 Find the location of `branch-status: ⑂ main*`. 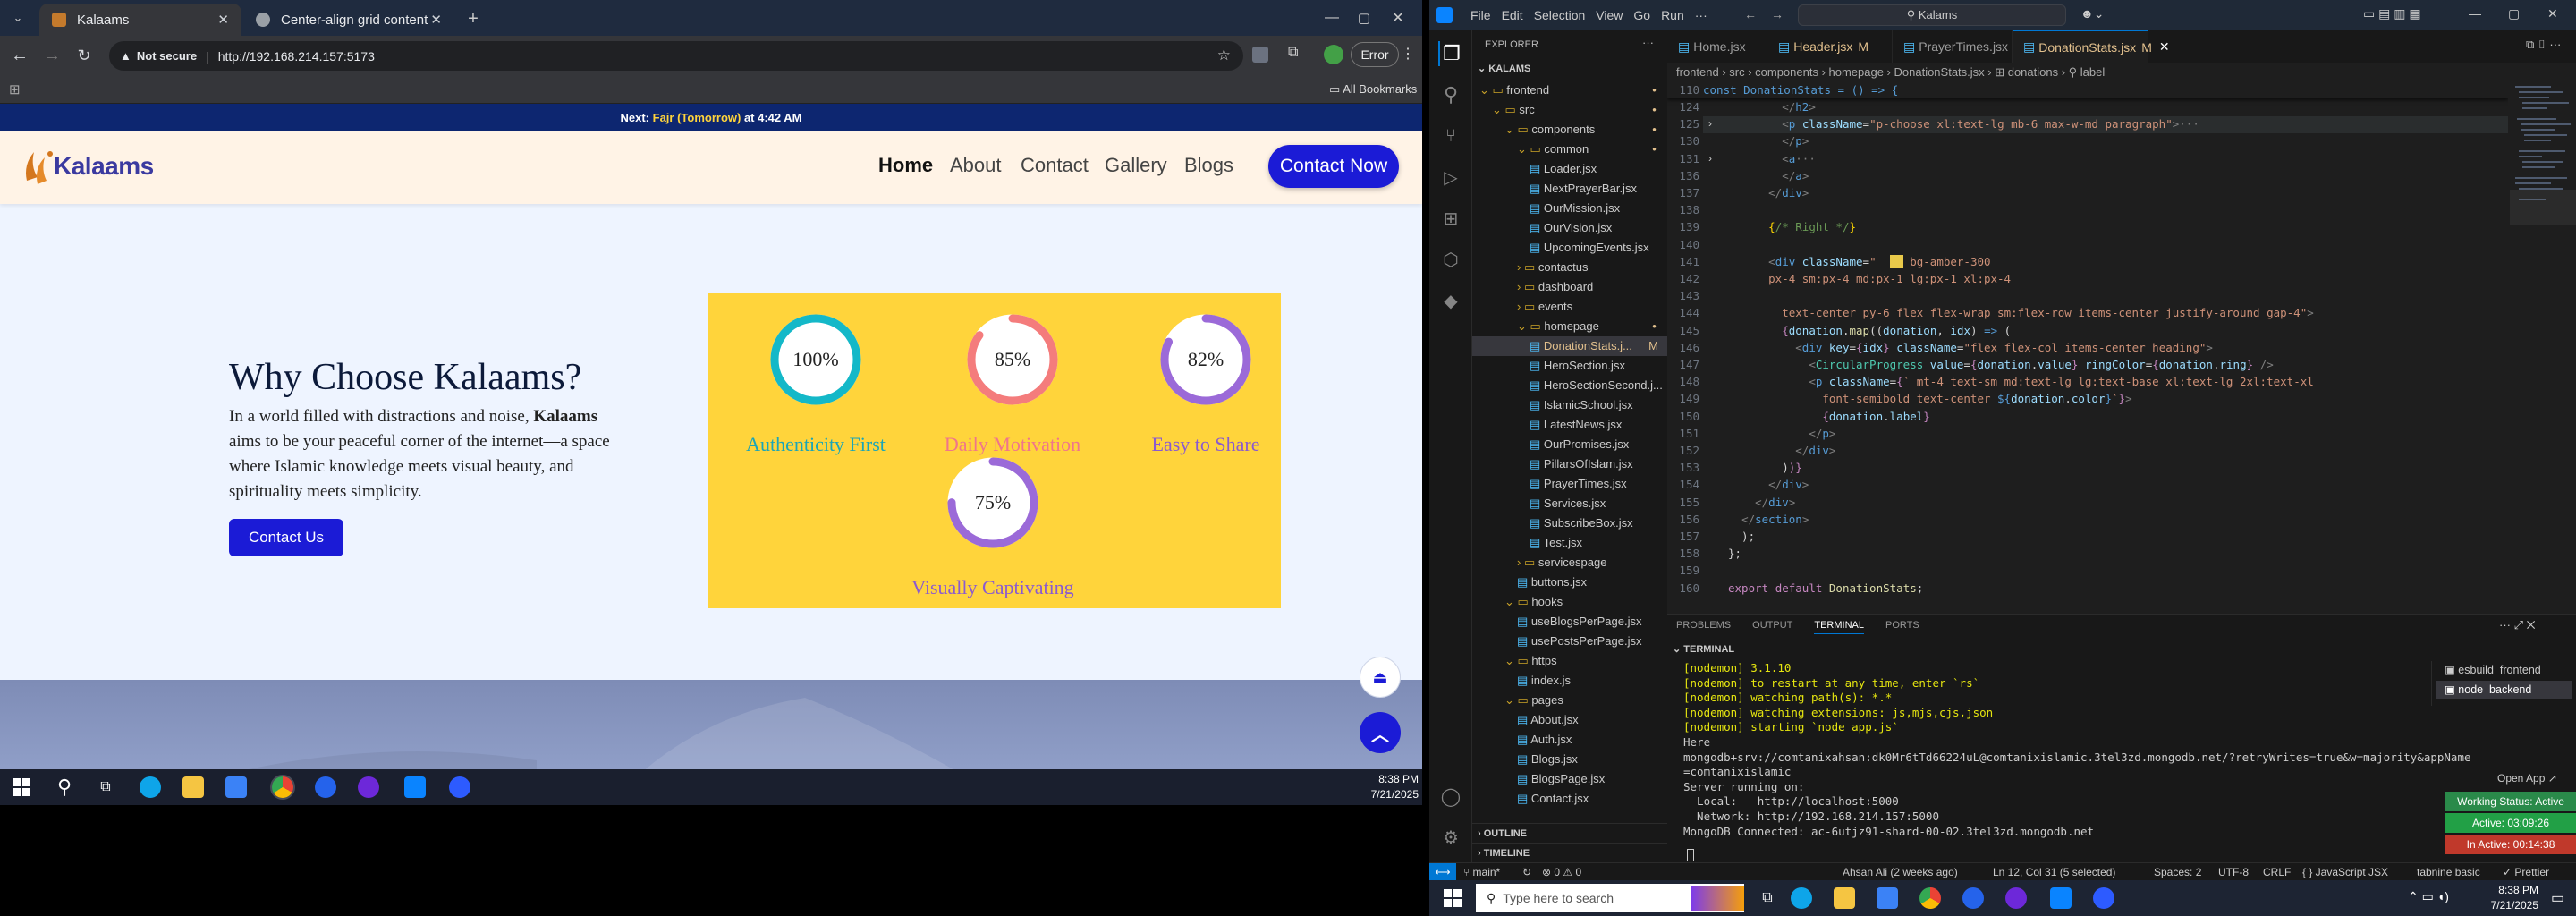

branch-status: ⑂ main* is located at coordinates (1481, 872).